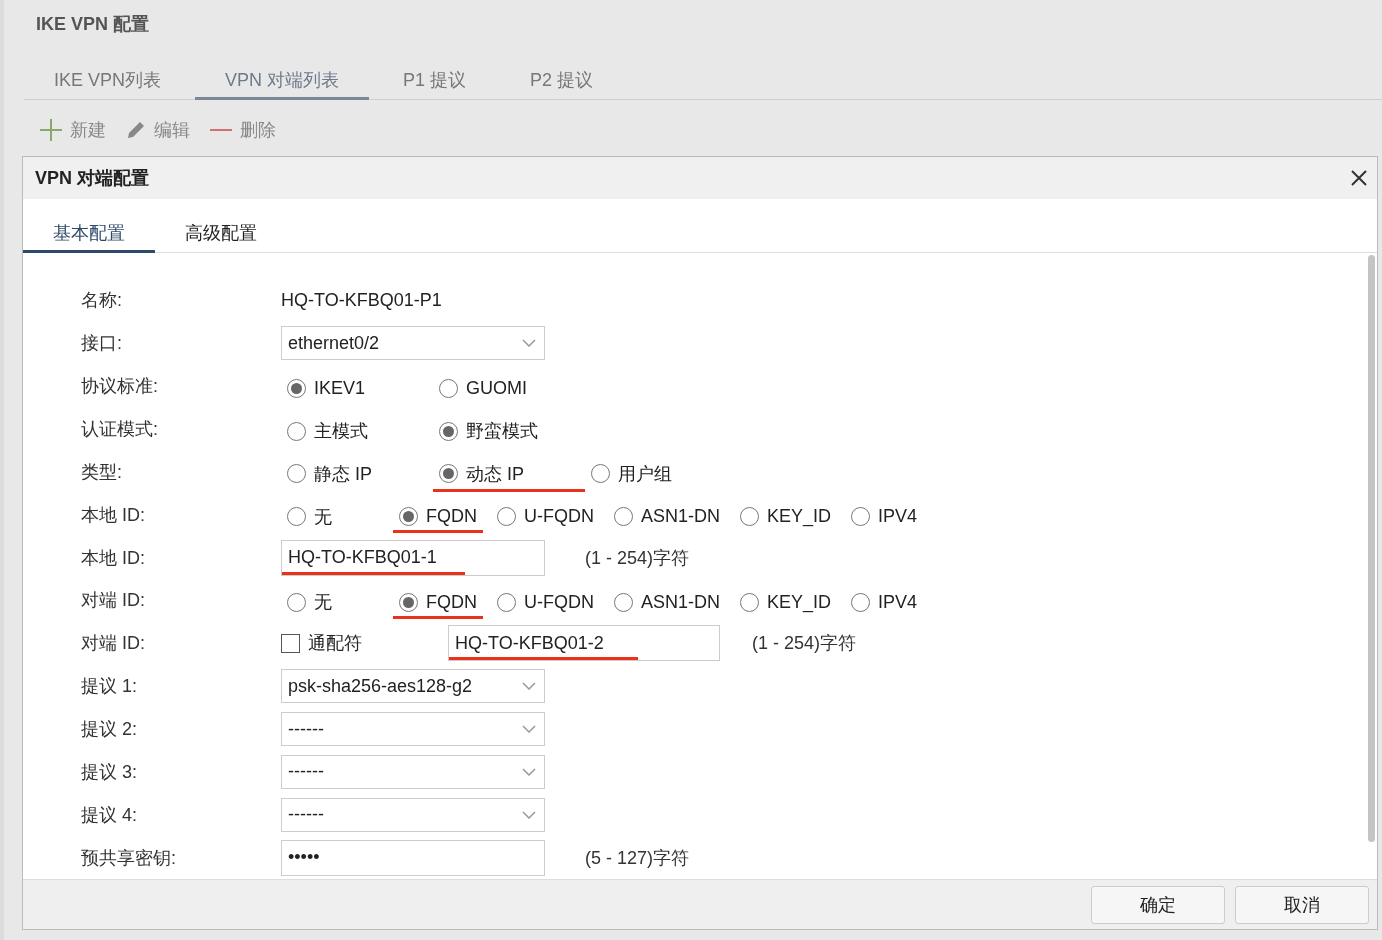  I want to click on field-label: 协议标准:, so click(120, 387).